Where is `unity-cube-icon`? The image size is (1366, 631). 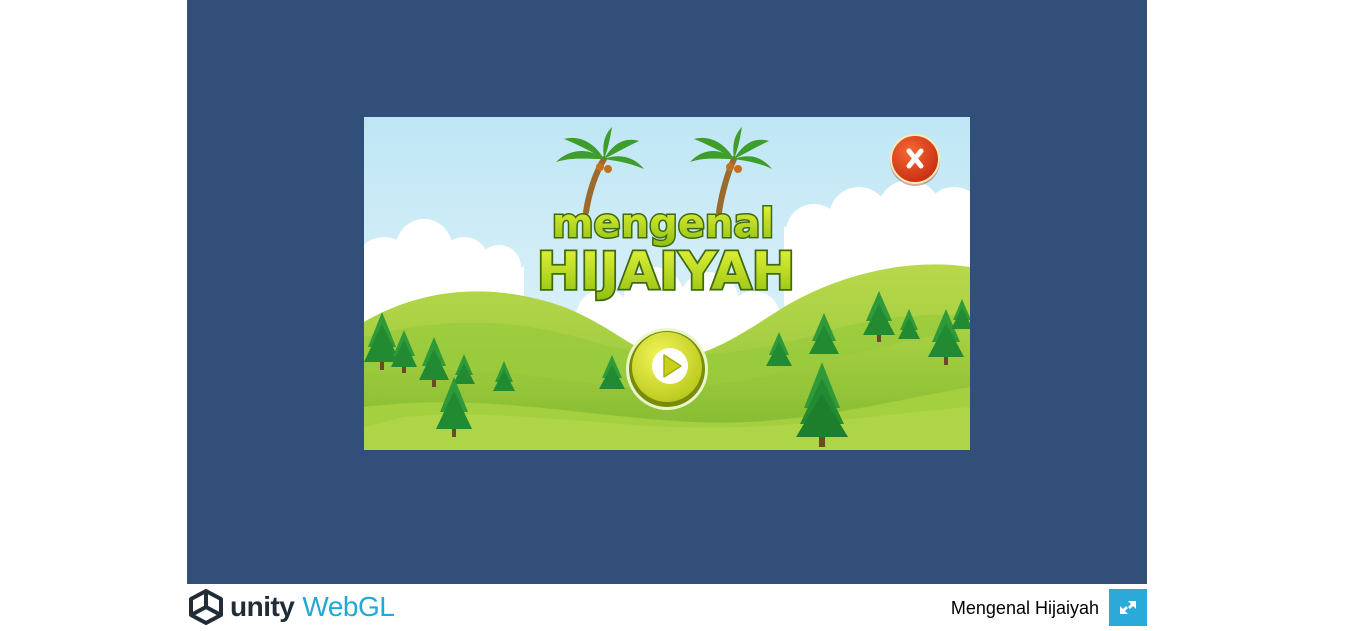
unity-cube-icon is located at coordinates (206, 607).